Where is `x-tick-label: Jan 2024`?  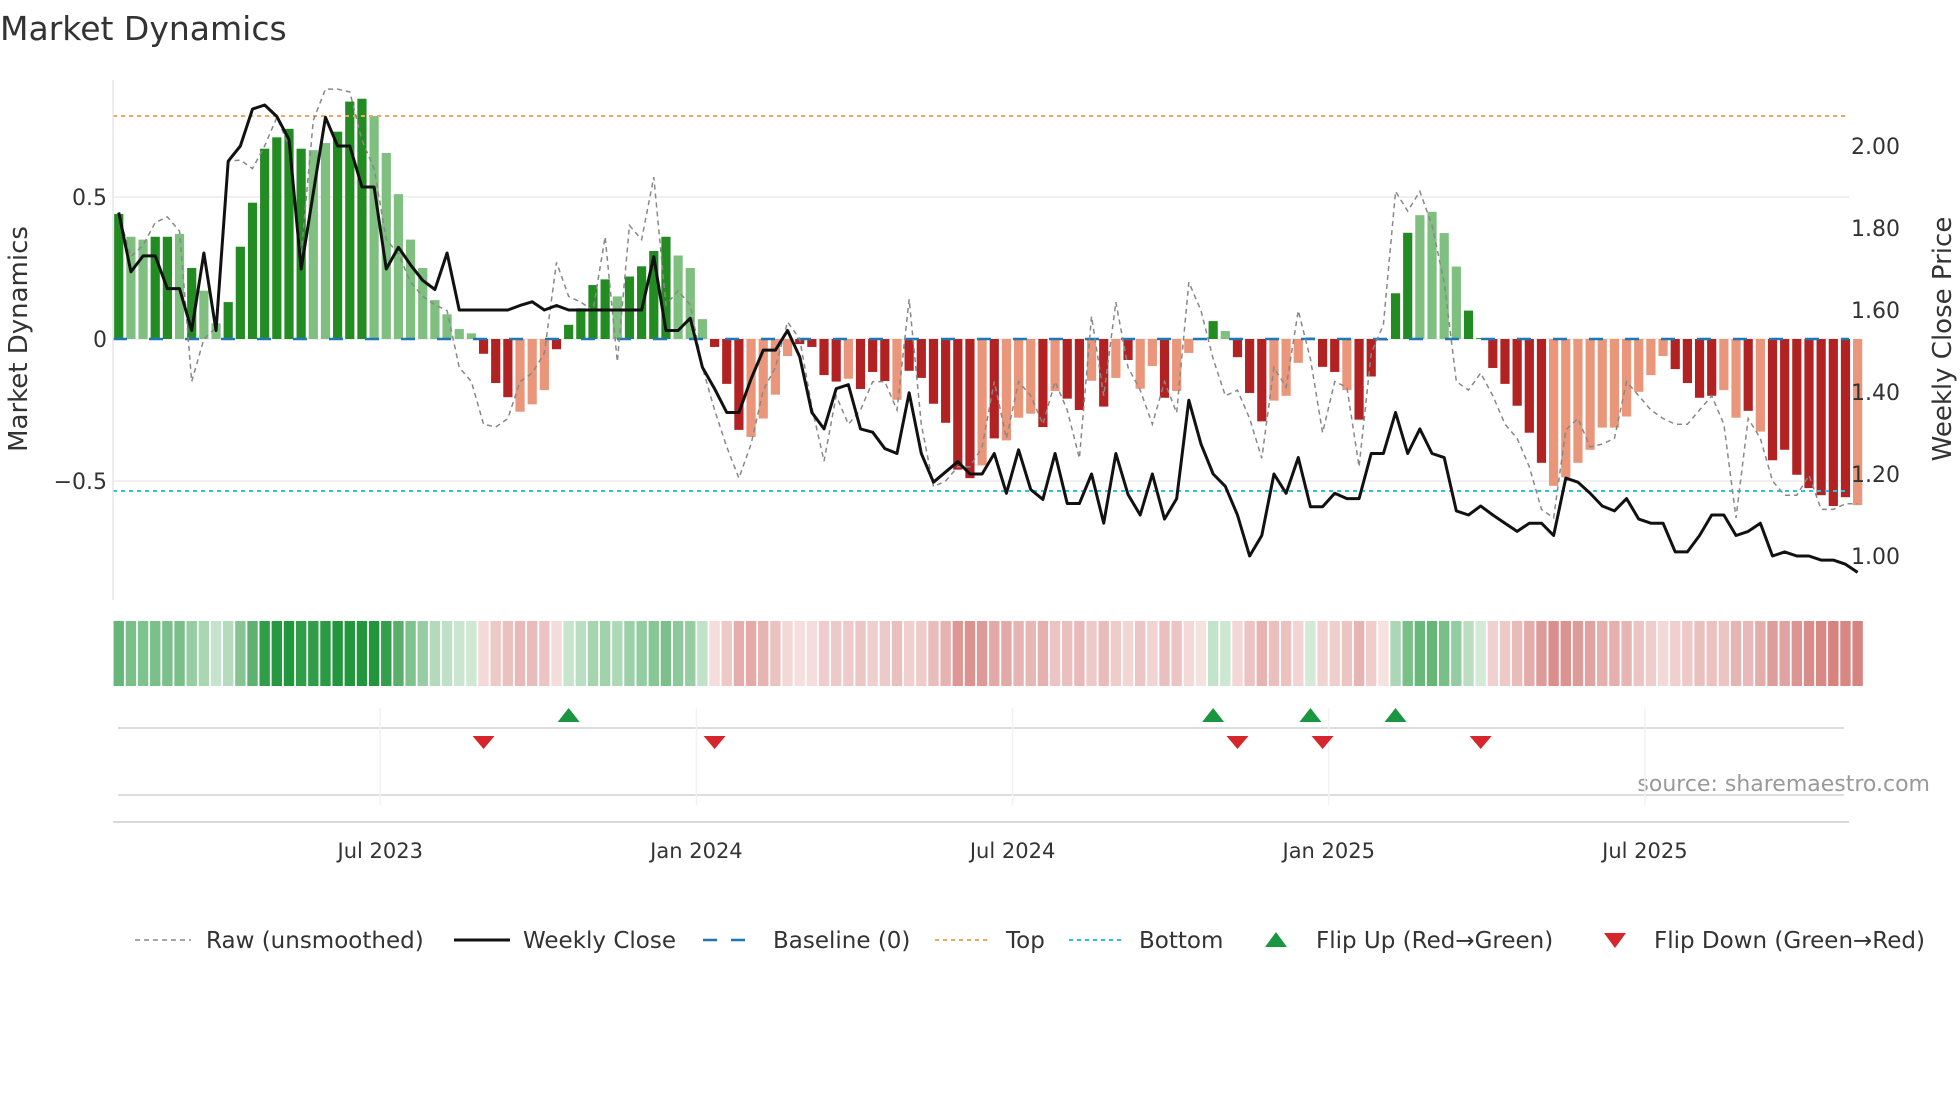 x-tick-label: Jan 2024 is located at coordinates (695, 851).